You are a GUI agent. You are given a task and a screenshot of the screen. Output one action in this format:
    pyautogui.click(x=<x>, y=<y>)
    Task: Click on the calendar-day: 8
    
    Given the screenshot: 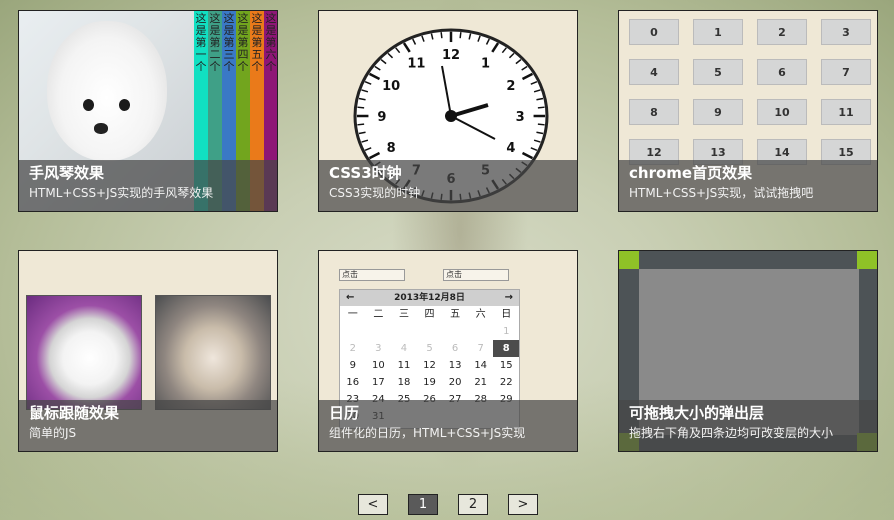 What is the action you would take?
    pyautogui.click(x=506, y=348)
    